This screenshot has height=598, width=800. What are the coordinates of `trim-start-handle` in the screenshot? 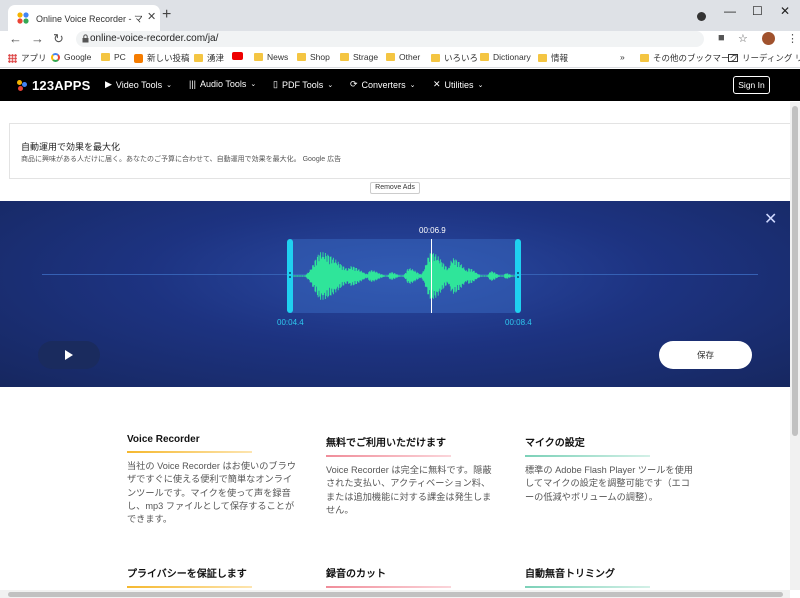 It's located at (290, 276).